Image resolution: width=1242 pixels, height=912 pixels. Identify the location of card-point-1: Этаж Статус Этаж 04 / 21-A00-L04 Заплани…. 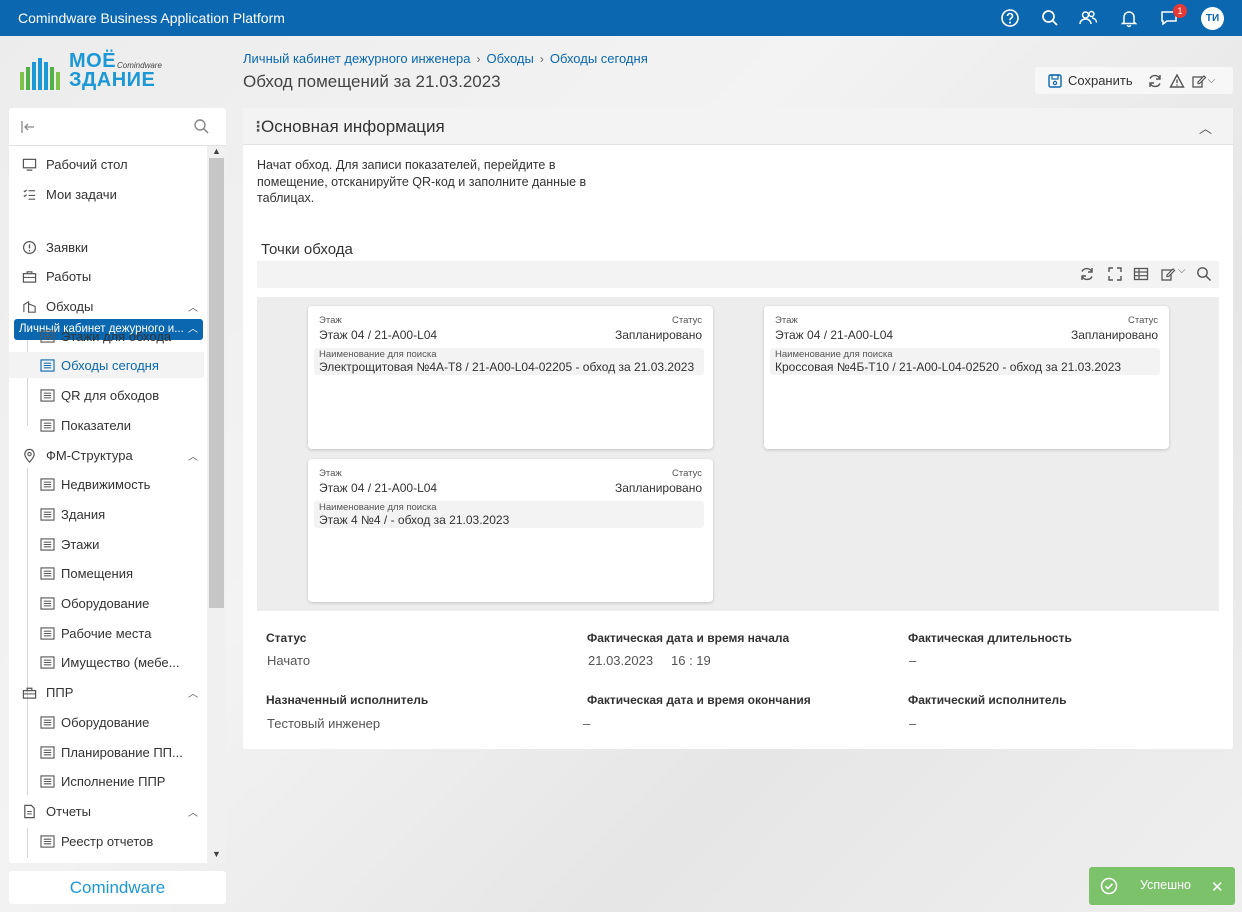
(510, 377).